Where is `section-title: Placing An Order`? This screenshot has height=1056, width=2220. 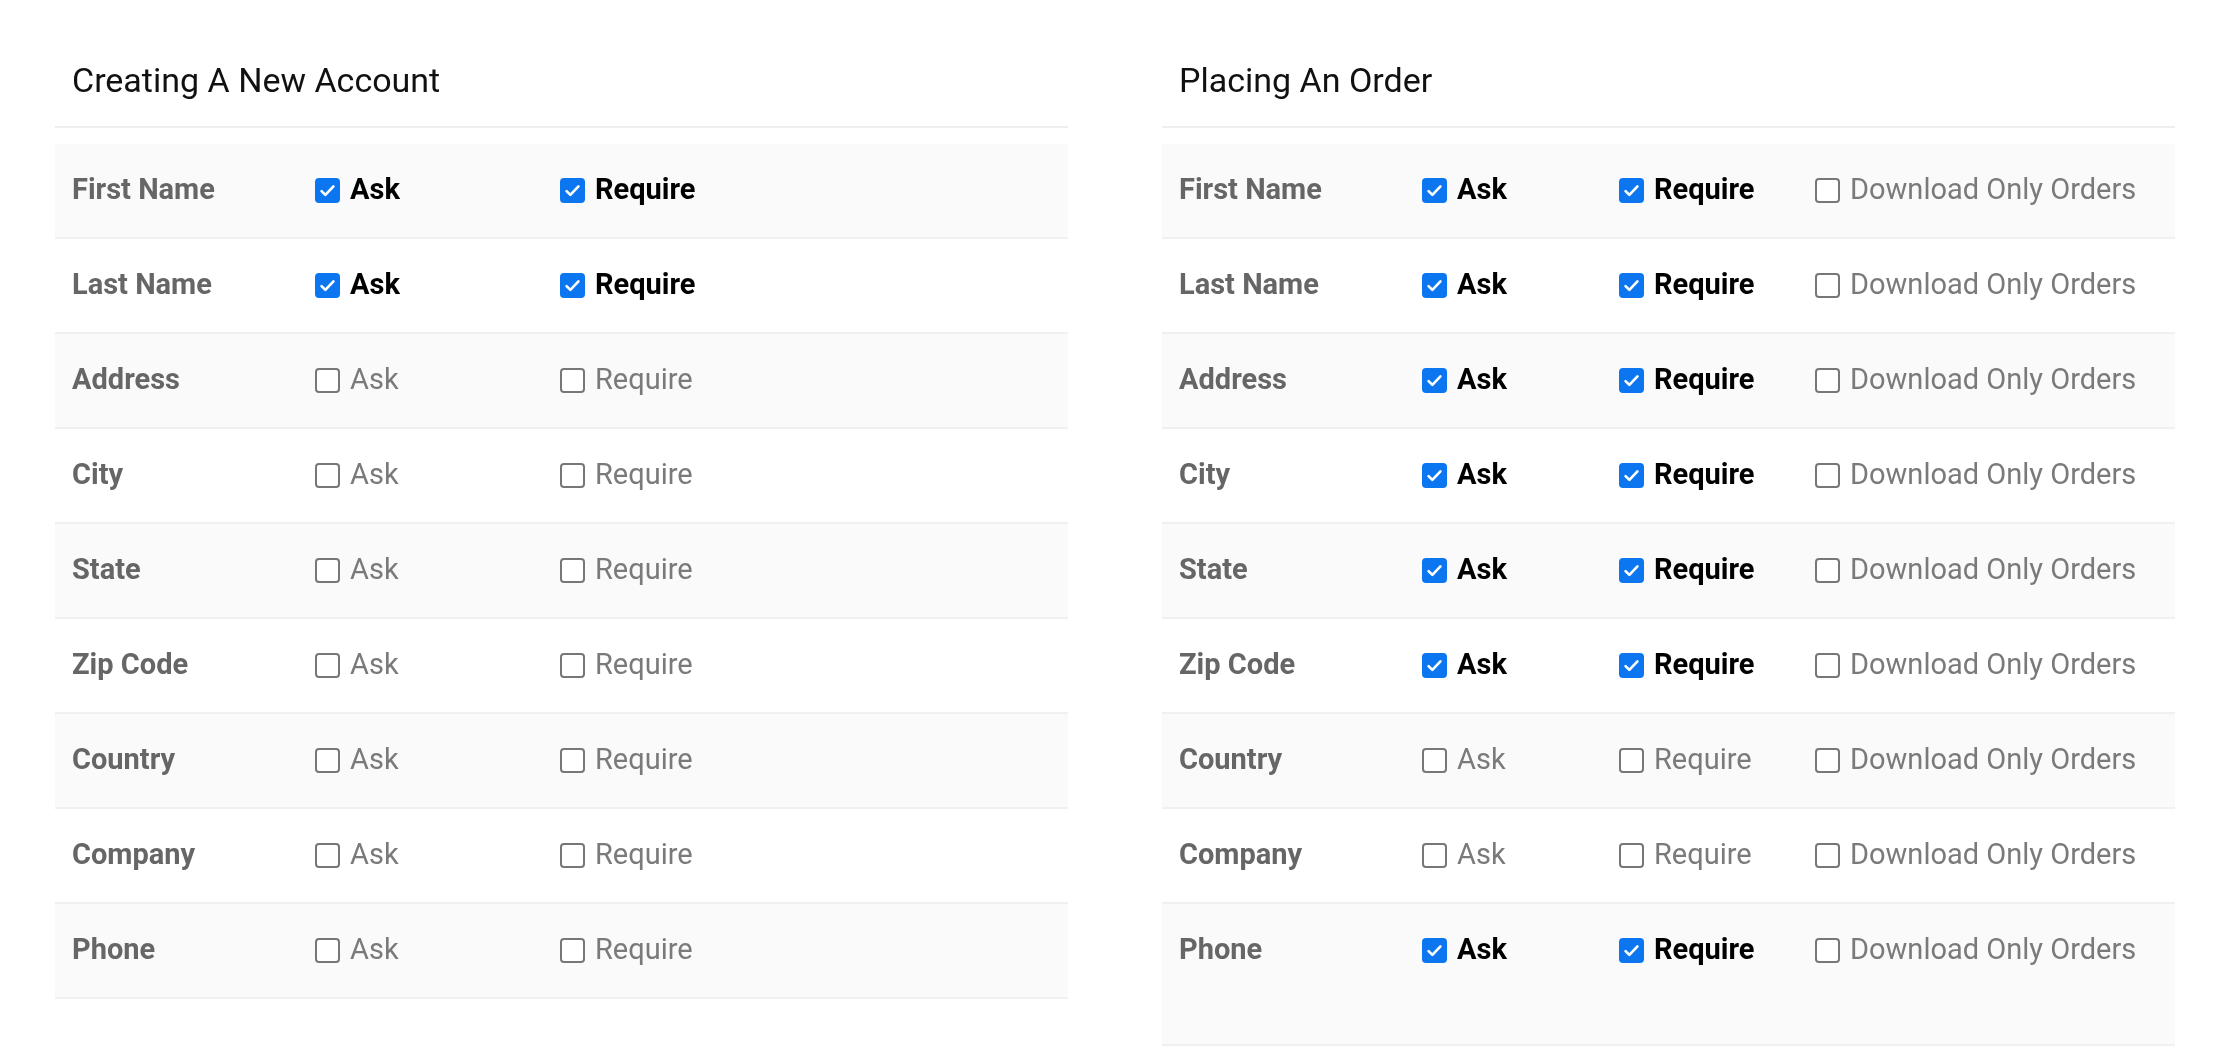
section-title: Placing An Order is located at coordinates (1306, 80).